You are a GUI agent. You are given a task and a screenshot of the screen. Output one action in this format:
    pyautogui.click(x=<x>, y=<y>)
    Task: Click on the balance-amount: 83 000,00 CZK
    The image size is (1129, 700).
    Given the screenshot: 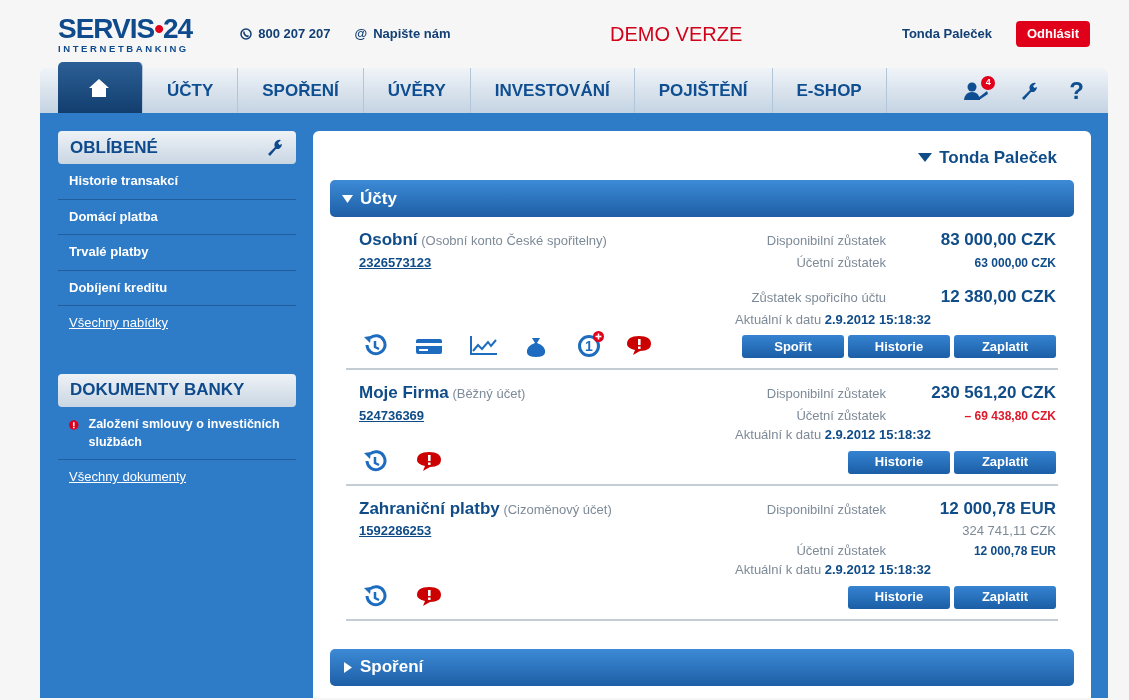 What is the action you would take?
    pyautogui.click(x=998, y=240)
    